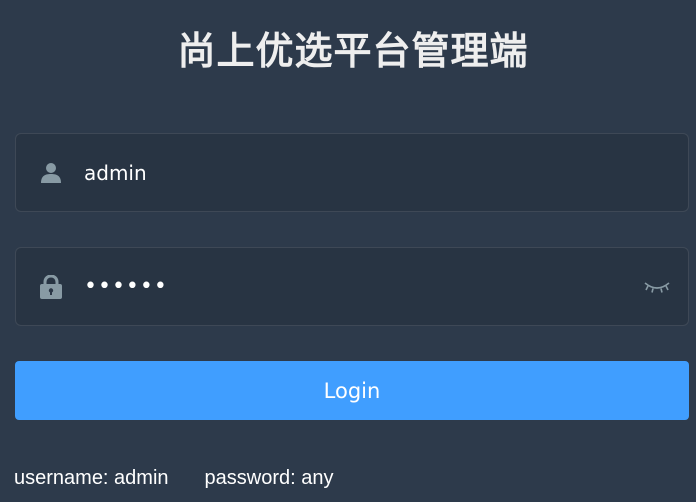 The image size is (696, 502). Describe the element at coordinates (51, 173) in the screenshot. I see `user-icon` at that location.